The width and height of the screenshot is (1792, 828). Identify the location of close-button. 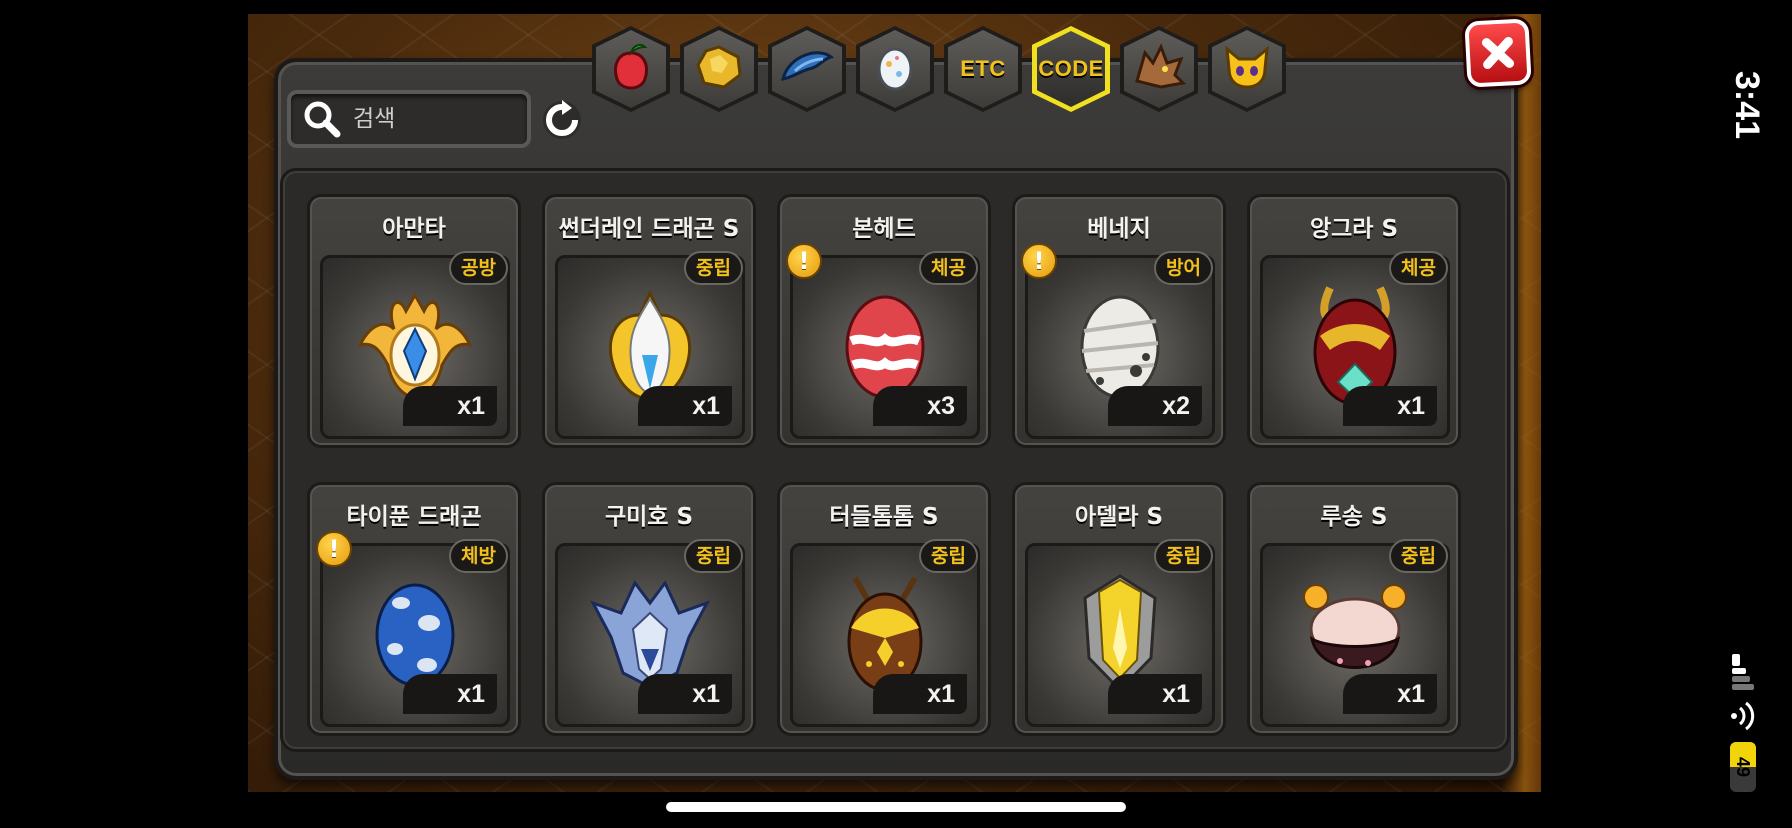
(1498, 53).